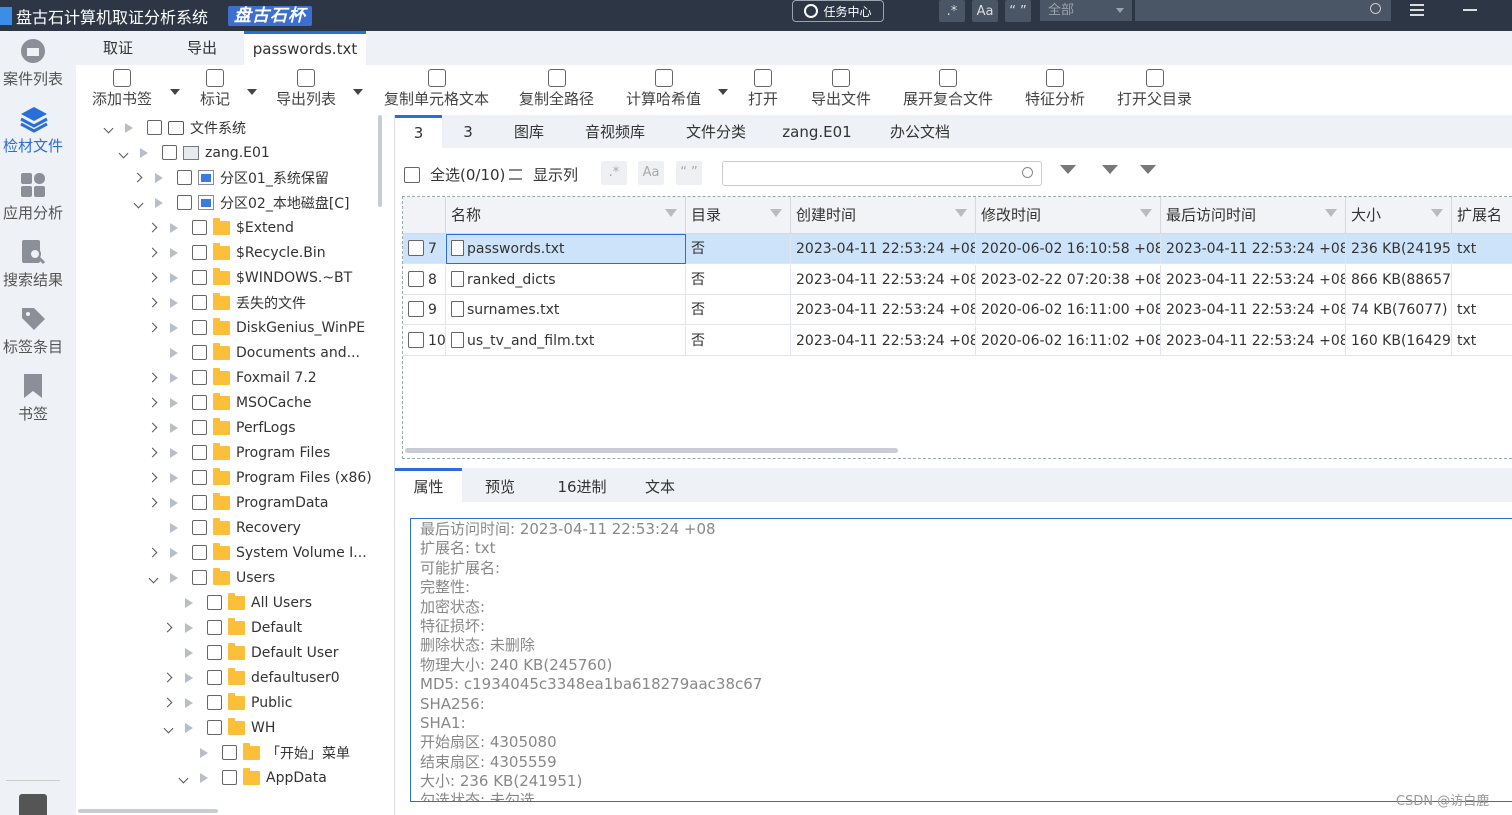 This screenshot has height=815, width=1512. What do you see at coordinates (1018, 11) in the screenshot?
I see `quote-toggle: “ ”` at bounding box center [1018, 11].